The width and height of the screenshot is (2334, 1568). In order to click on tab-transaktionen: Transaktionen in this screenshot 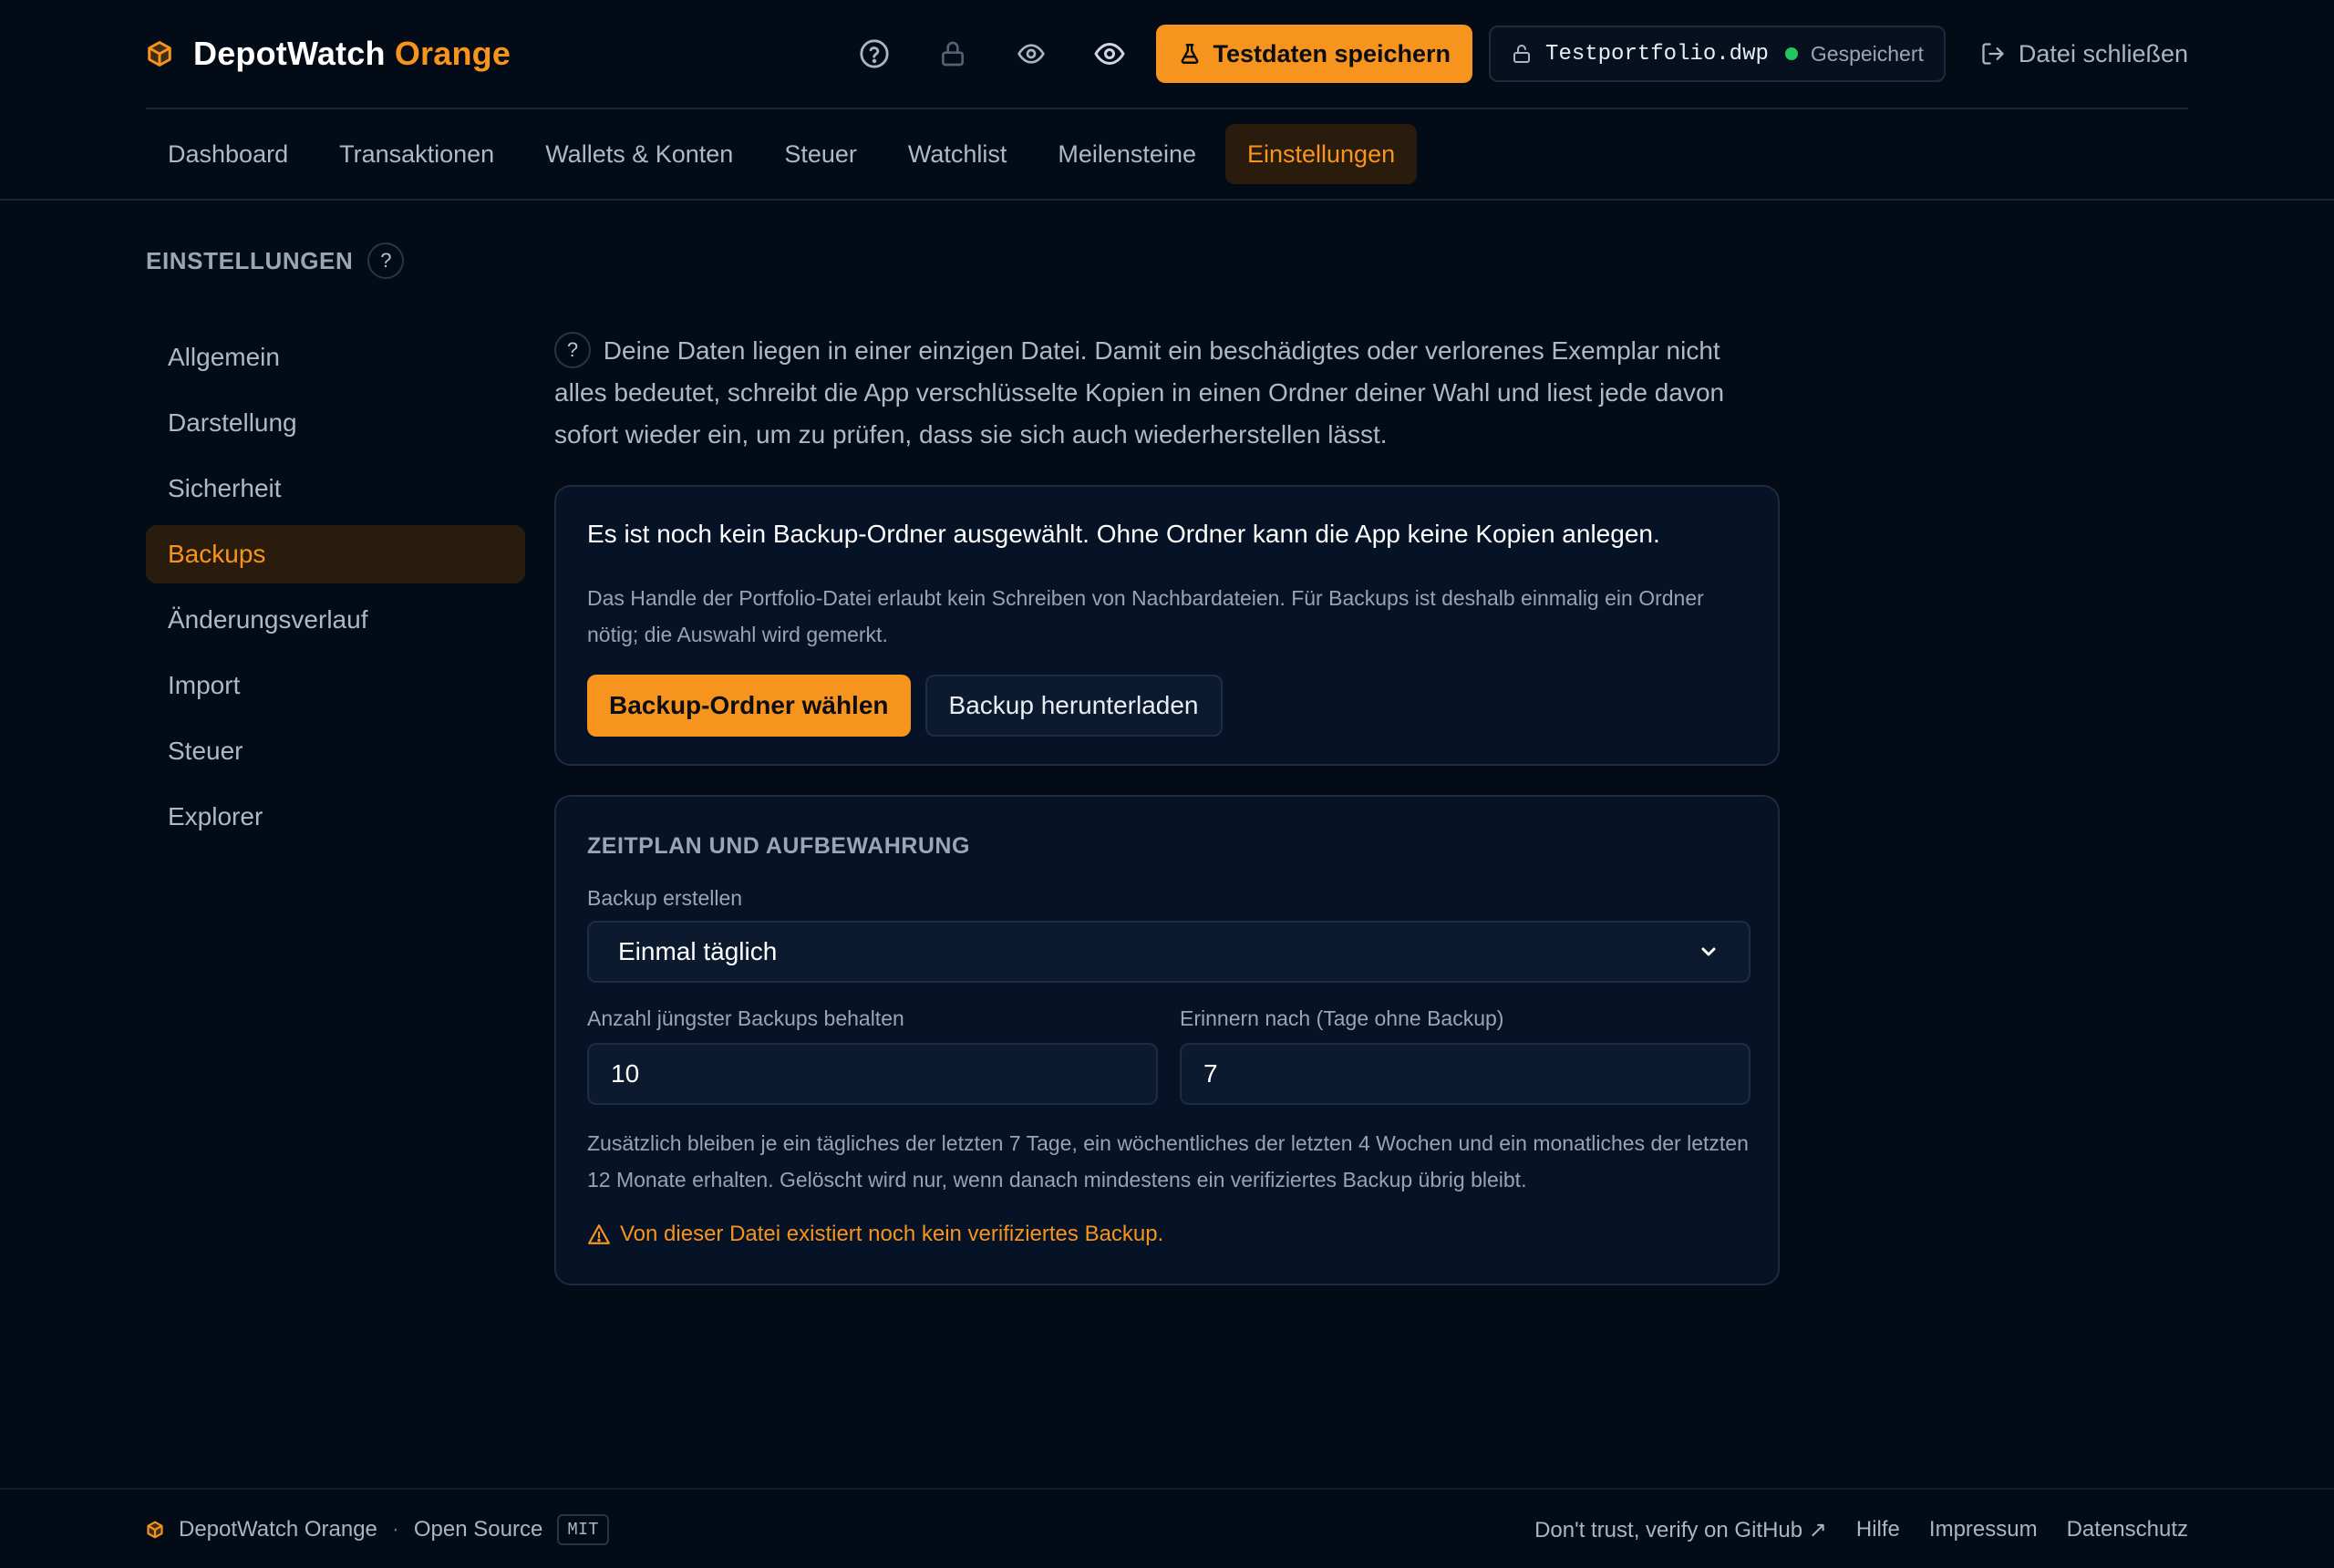, I will do `click(416, 154)`.